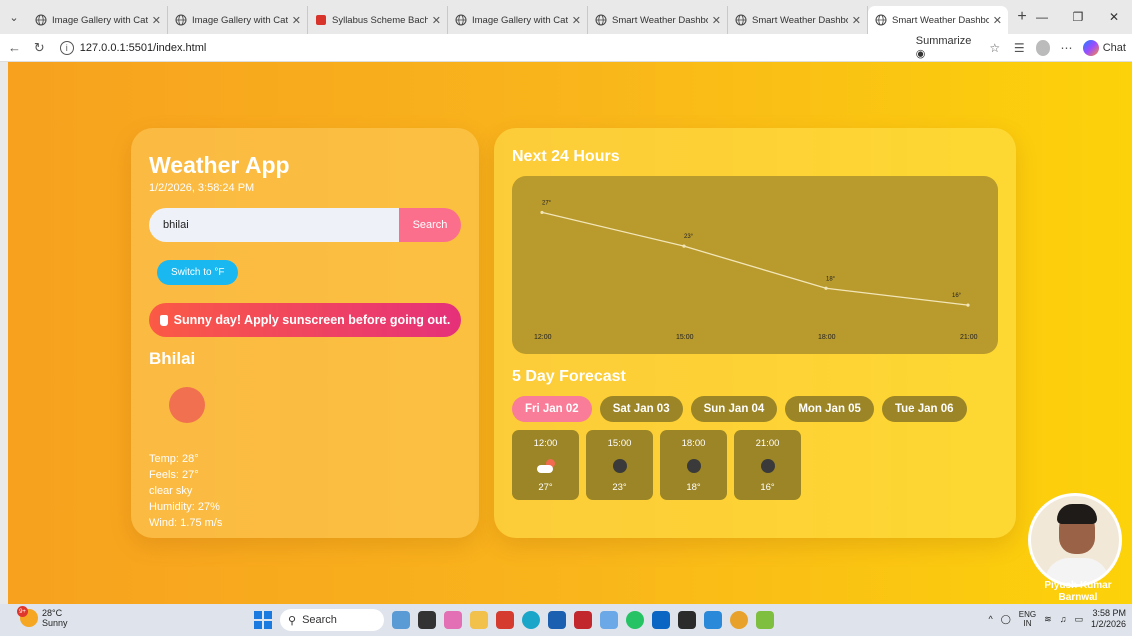  I want to click on wind-text: Wind: 1.75 m/s, so click(186, 523).